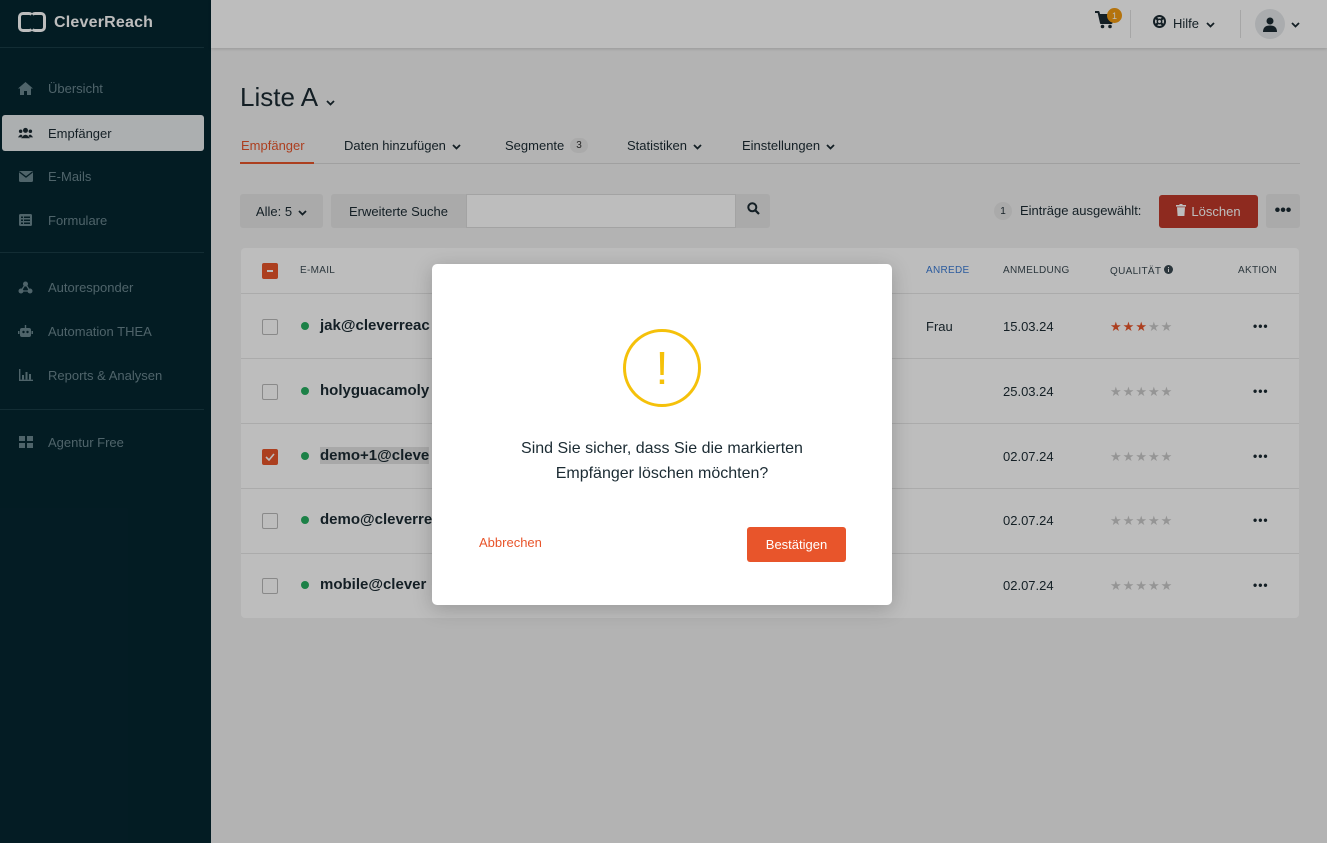 The image size is (1327, 843). What do you see at coordinates (796, 544) in the screenshot?
I see `confirm-button: Bestätigen` at bounding box center [796, 544].